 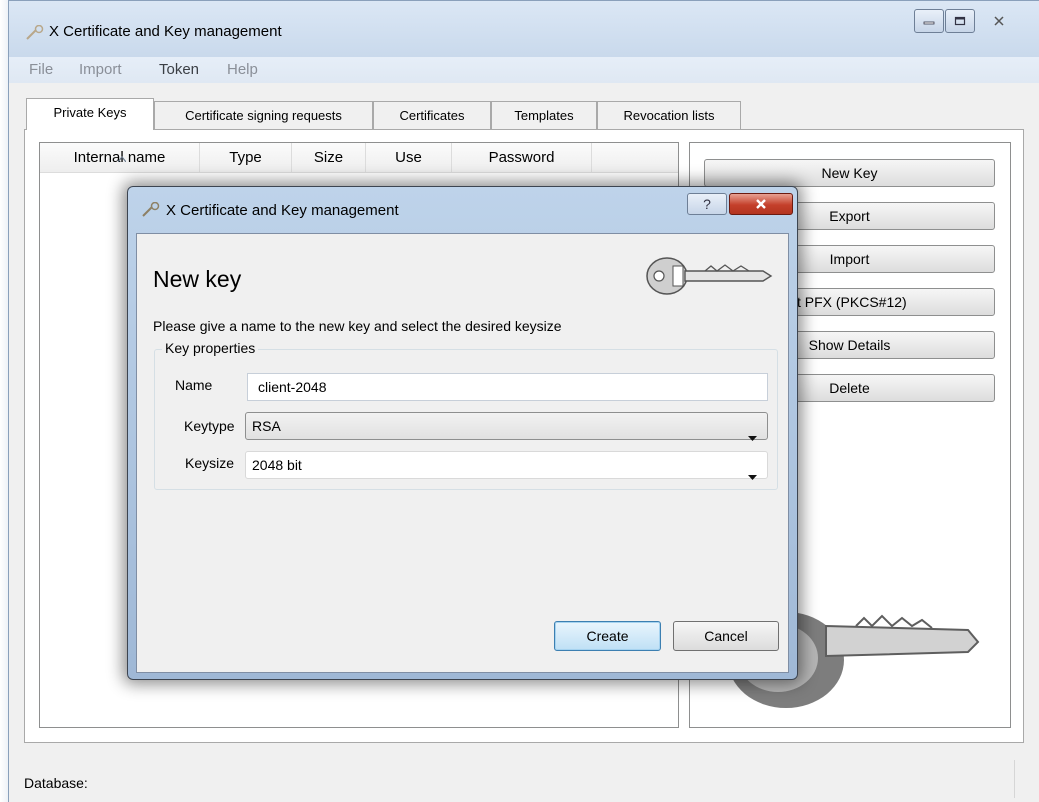 What do you see at coordinates (506, 465) in the screenshot?
I see `keysize-select: 2048 bit` at bounding box center [506, 465].